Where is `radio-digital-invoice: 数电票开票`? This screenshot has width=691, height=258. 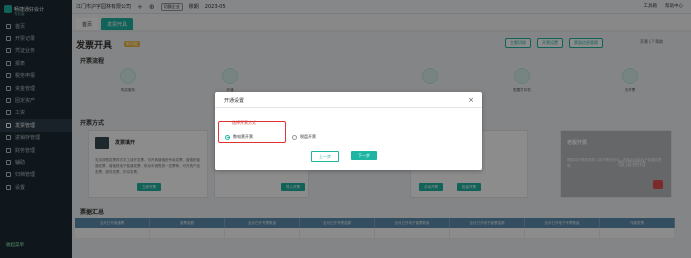
radio-digital-invoice: 数电票开票 is located at coordinates (239, 137).